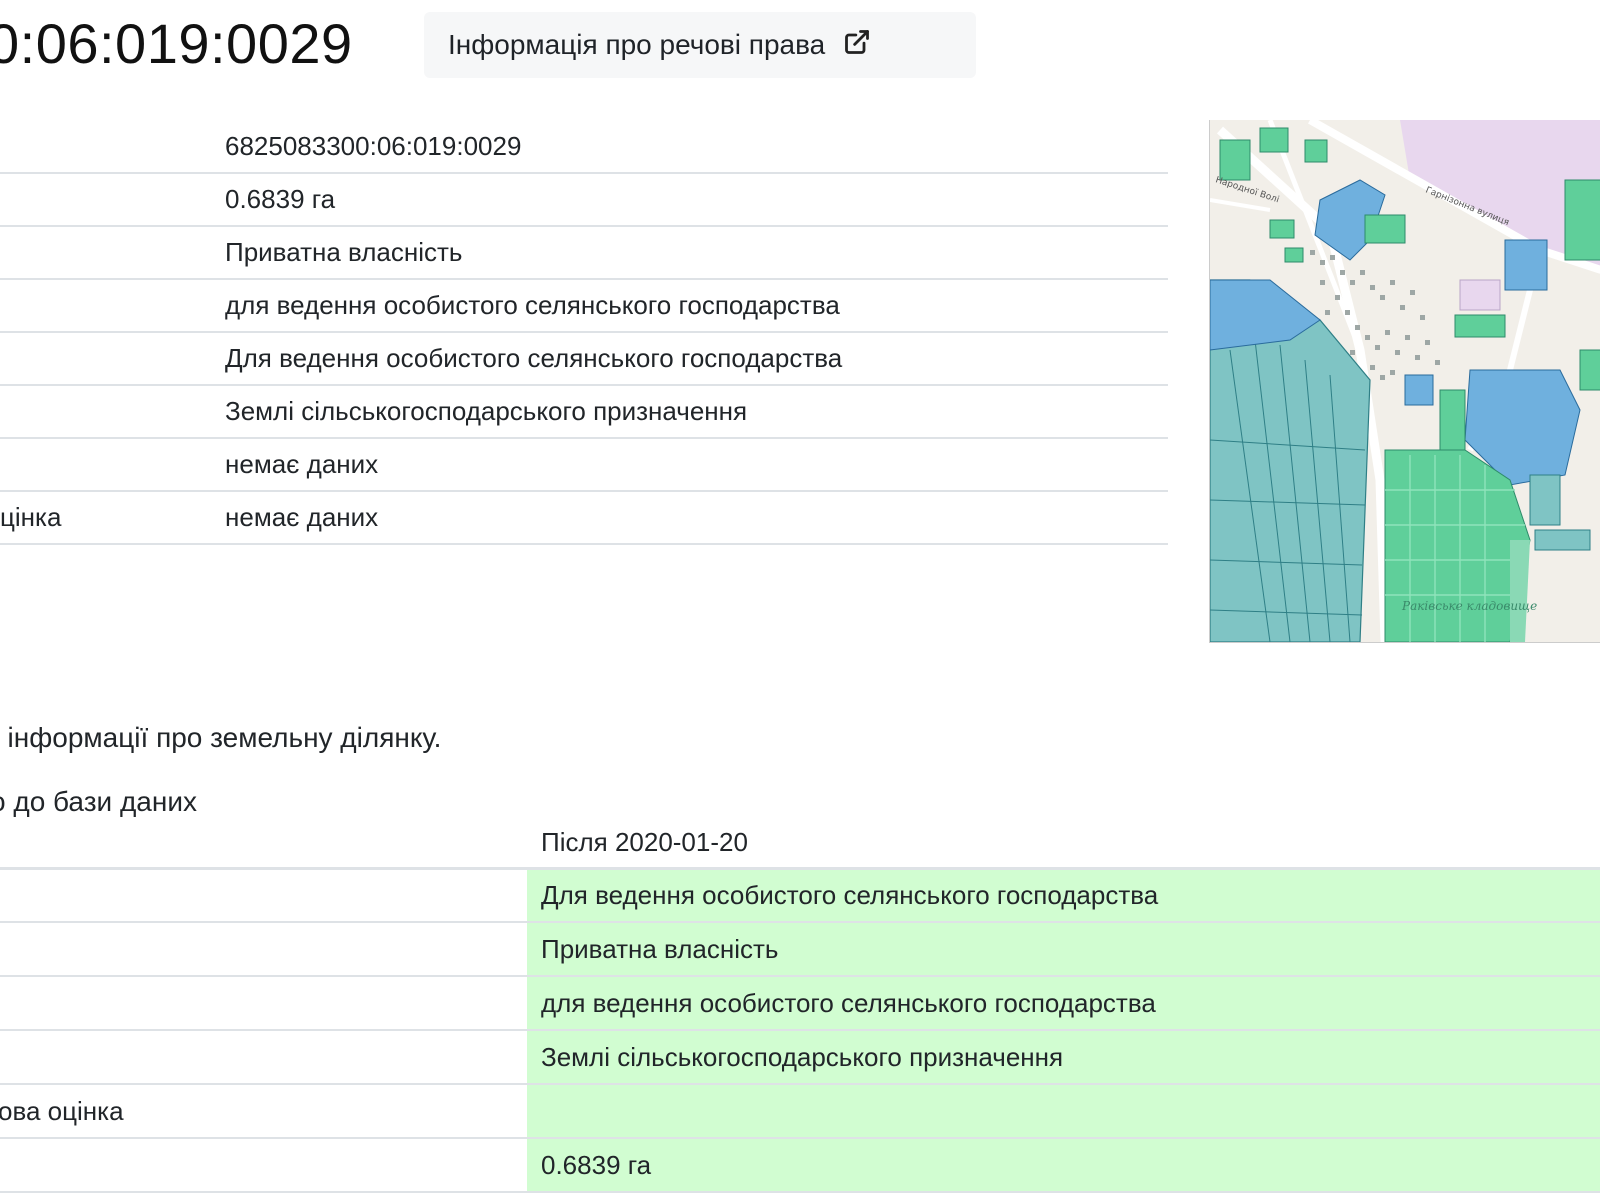  Describe the element at coordinates (221, 737) in the screenshot. I see `info-note: / інформації про земельну ділянку.` at that location.